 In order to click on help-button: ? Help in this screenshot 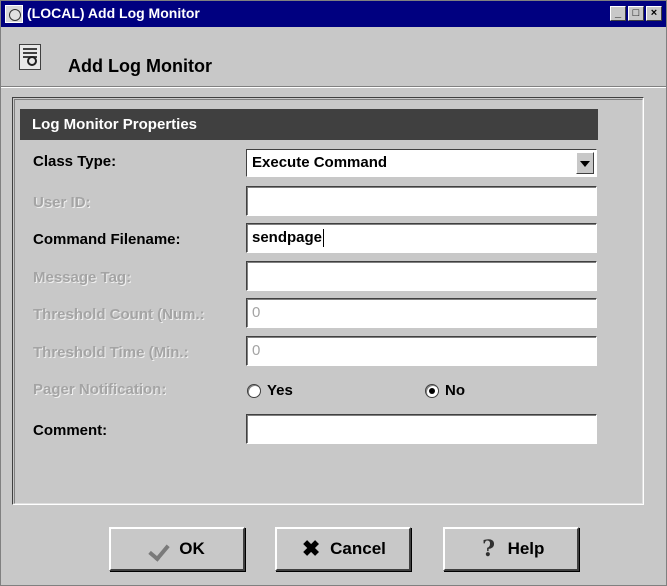, I will do `click(511, 549)`.